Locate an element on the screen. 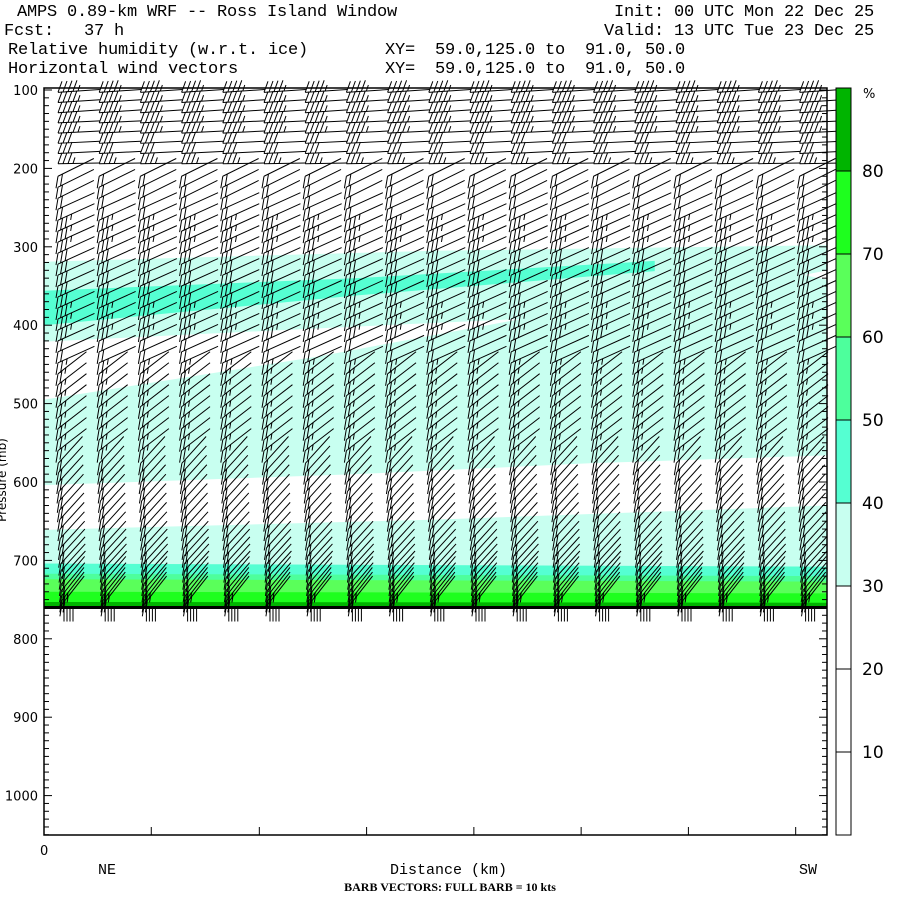 This screenshot has width=900, height=900. x-axis is located at coordinates (420, 831).